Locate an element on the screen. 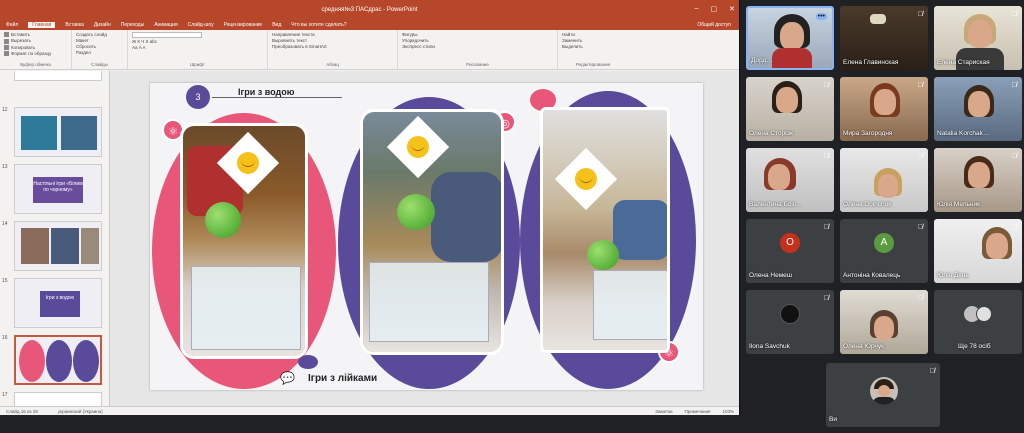 This screenshot has height=433, width=1024. ribbon-group-font: Ж К Ч S abc Аа A A Шрифт is located at coordinates (198, 49).